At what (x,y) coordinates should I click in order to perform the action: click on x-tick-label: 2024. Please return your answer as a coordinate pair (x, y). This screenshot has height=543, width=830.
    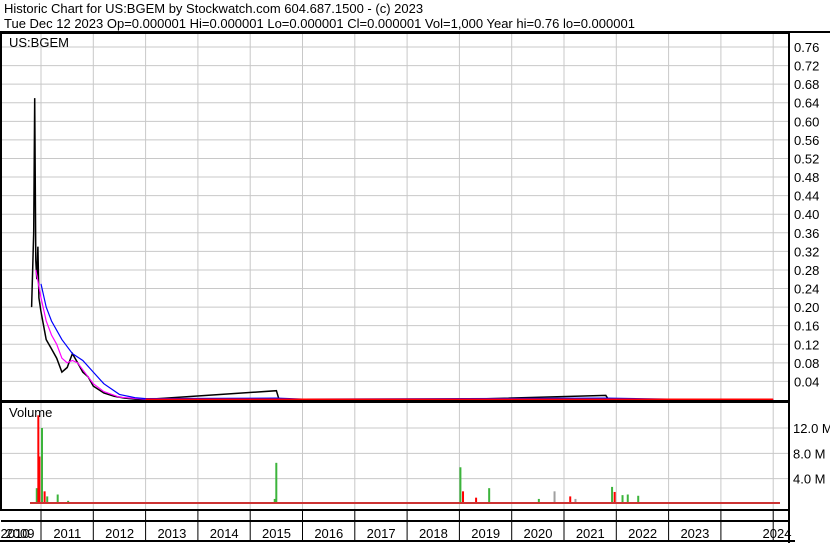
    Looking at the image, I should click on (777, 533).